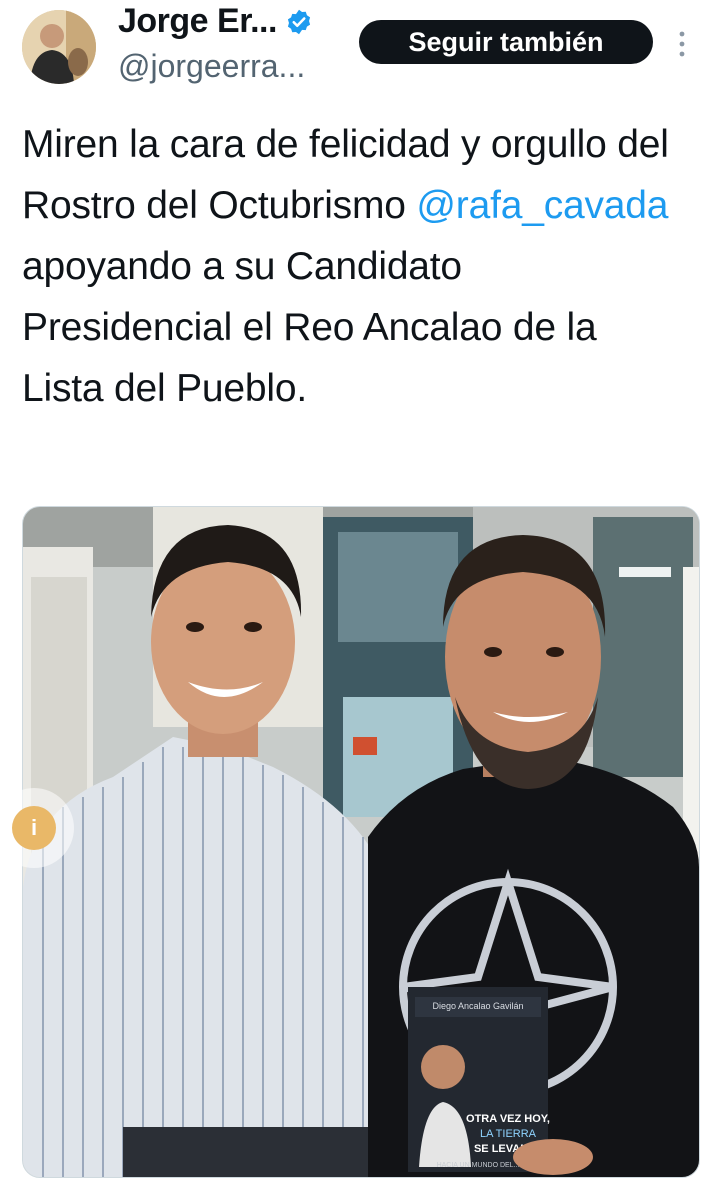 The image size is (701, 1200). What do you see at coordinates (350, 50) in the screenshot?
I see `tweet-header: Jorge Er... @jorgeerra... Seguir también` at bounding box center [350, 50].